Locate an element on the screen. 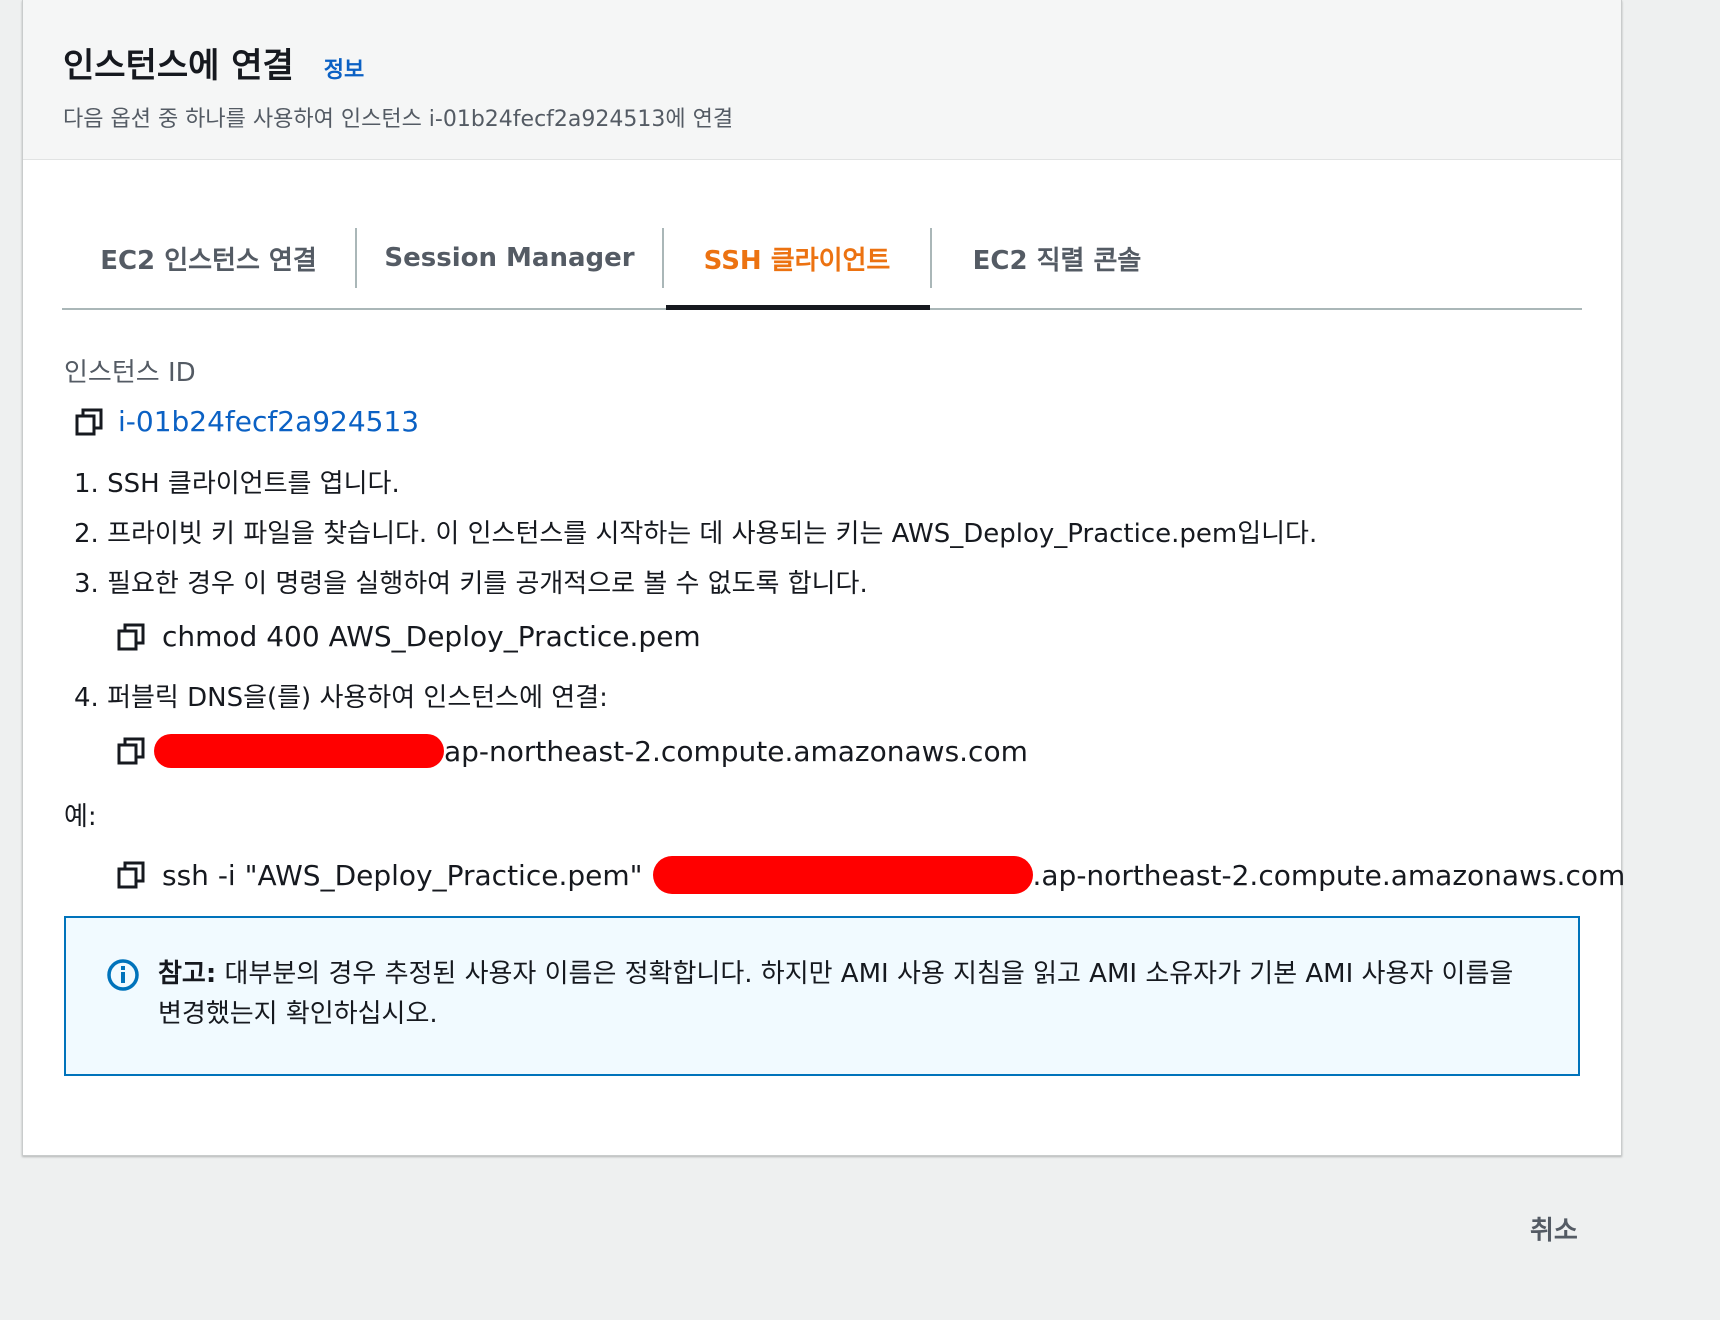 The width and height of the screenshot is (1720, 1320). tab-session-manager: Session Manager is located at coordinates (509, 263).